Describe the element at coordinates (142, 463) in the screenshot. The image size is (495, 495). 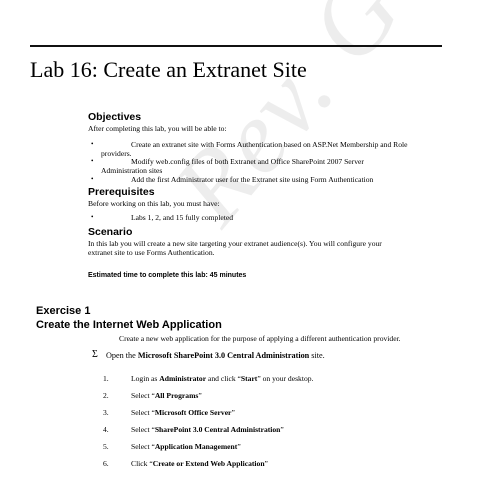
I see `step-plain-text: Click “` at that location.